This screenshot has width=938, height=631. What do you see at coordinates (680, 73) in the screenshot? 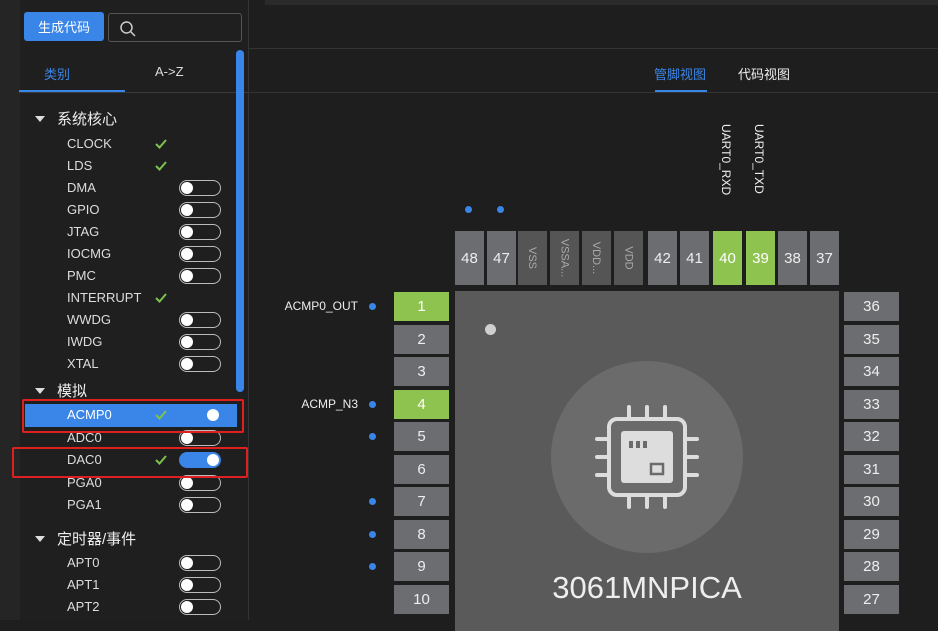
I see `tab-pin-view: 管脚视图` at bounding box center [680, 73].